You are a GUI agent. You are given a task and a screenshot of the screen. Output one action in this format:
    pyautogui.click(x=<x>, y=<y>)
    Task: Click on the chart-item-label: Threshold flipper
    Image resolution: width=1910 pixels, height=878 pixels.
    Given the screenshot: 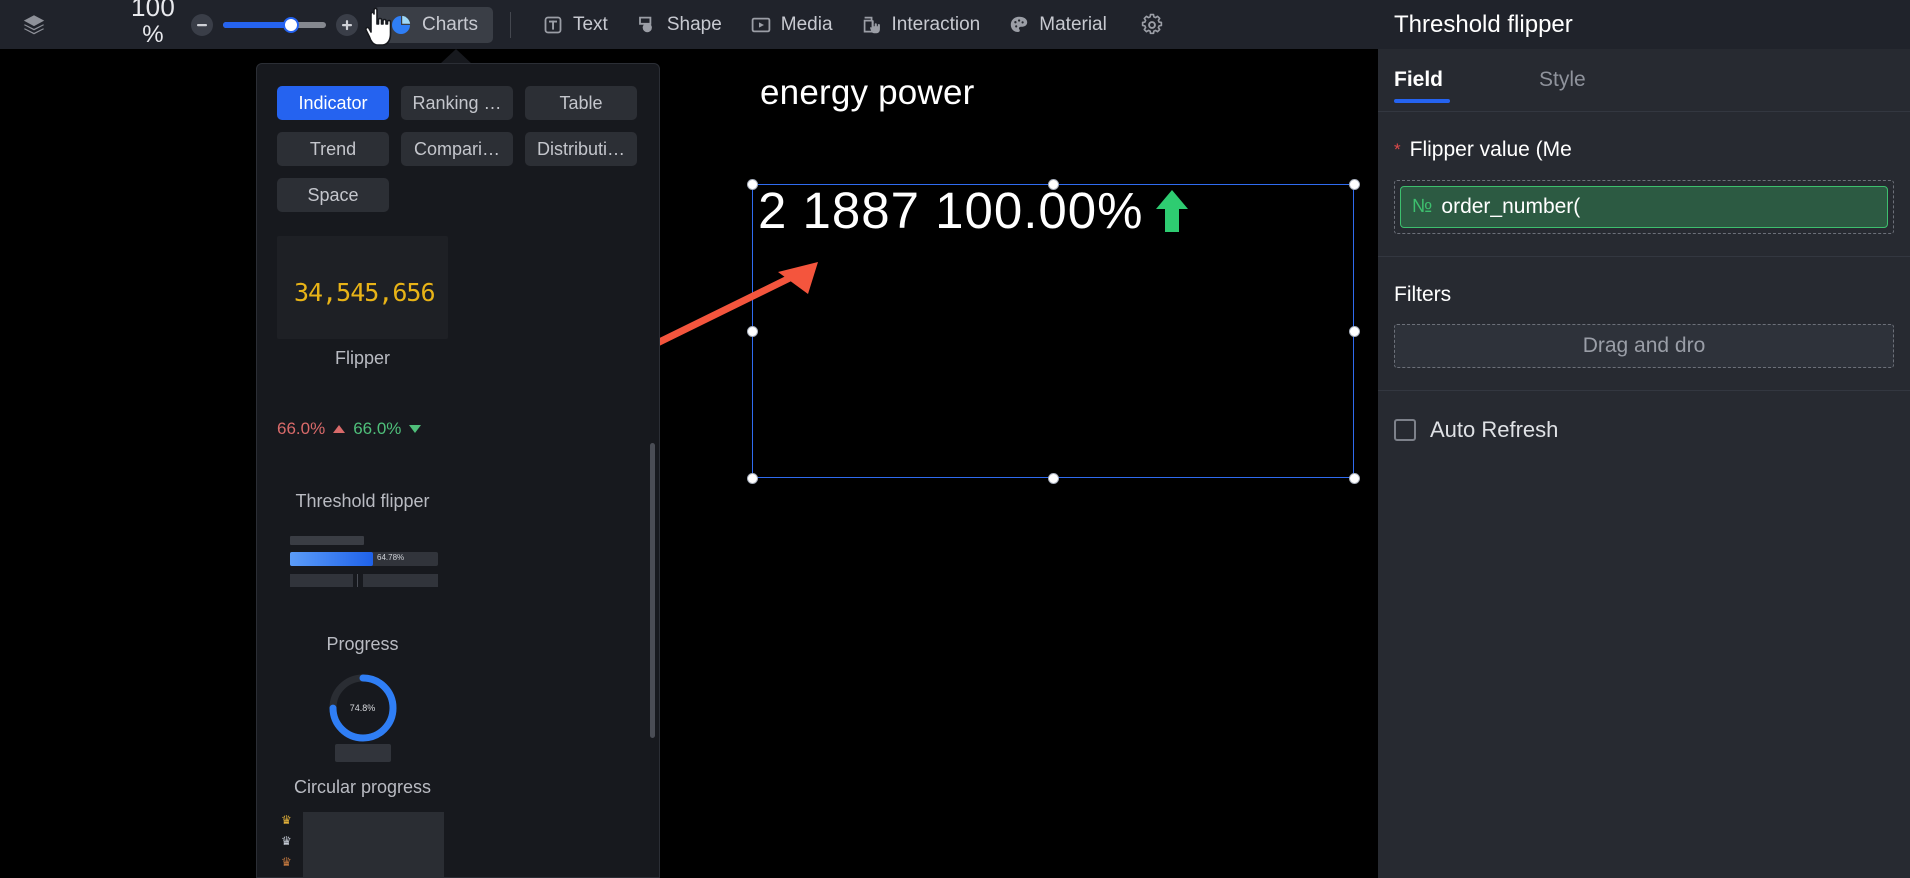 What is the action you would take?
    pyautogui.click(x=362, y=501)
    